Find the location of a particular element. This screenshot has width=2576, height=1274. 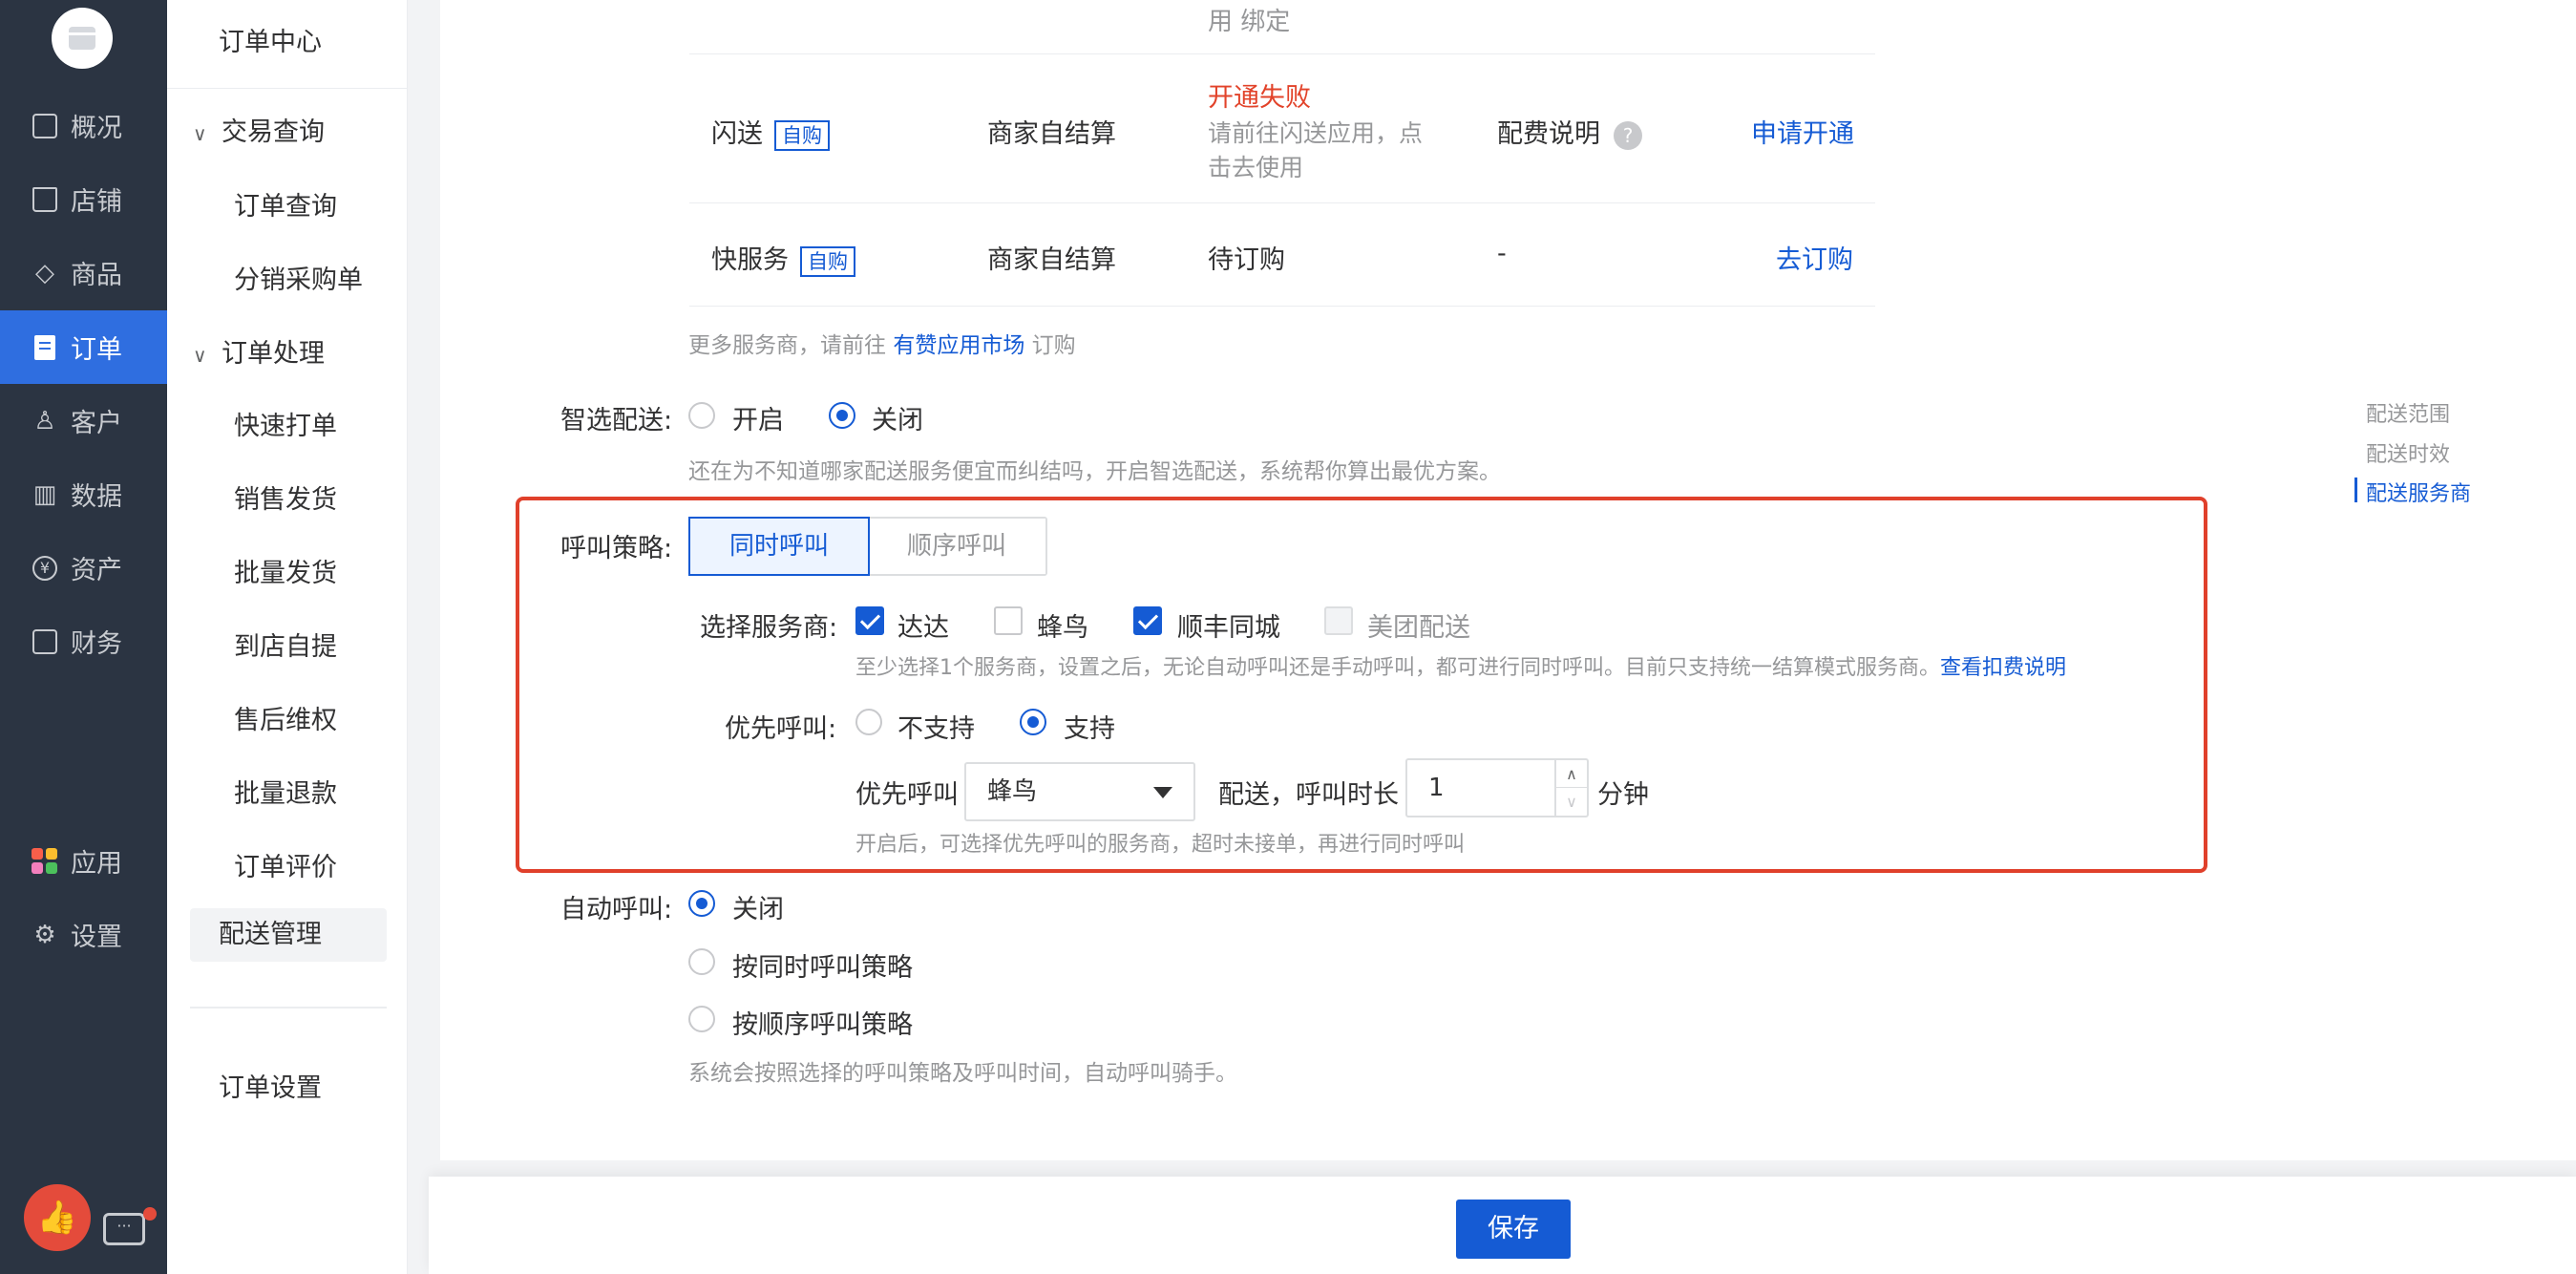

subnav-item-order-settings: 订单设置 is located at coordinates (270, 1086).